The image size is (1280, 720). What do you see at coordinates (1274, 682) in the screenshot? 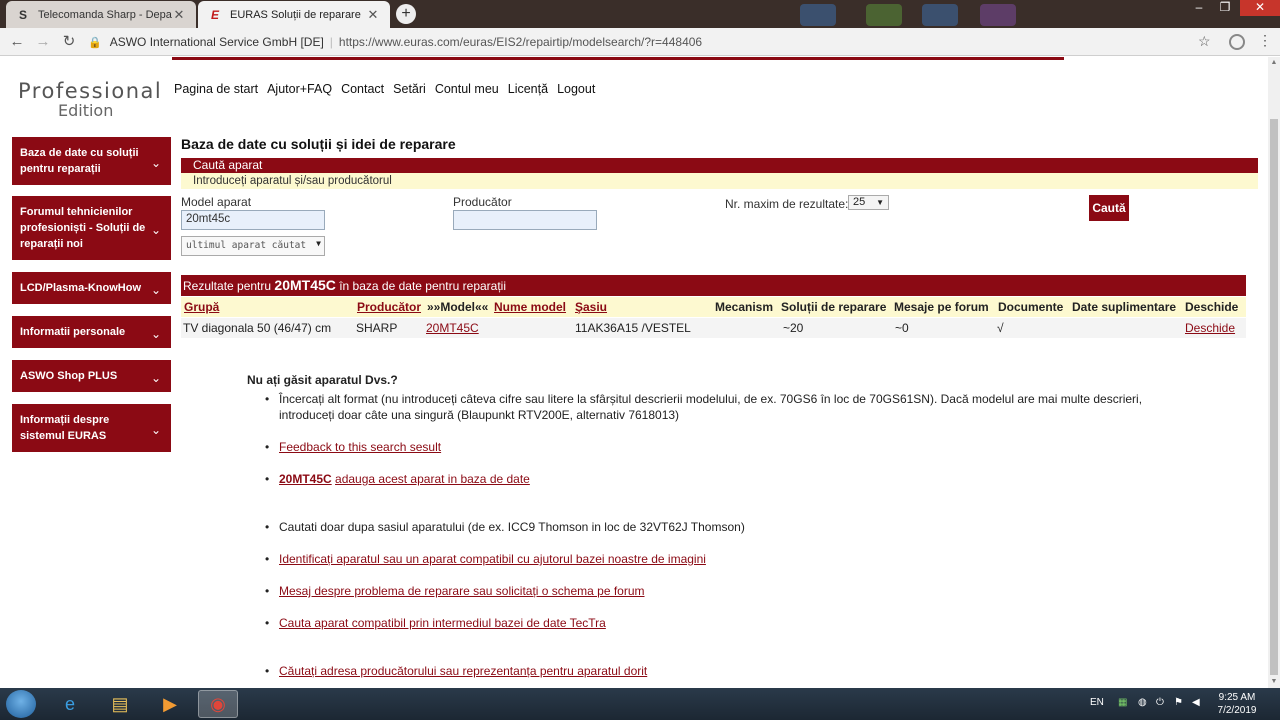
I see `scroll-down-icon: ▼` at bounding box center [1274, 682].